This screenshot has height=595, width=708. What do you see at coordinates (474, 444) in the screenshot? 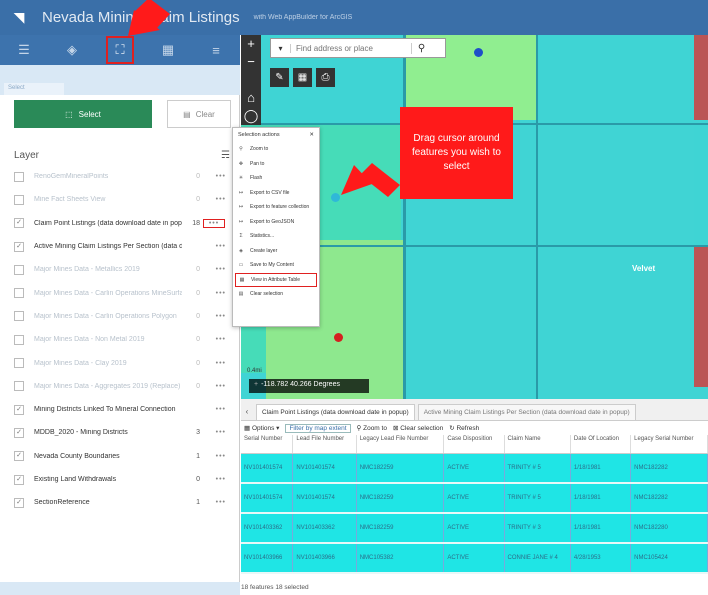
I see `column-header: Case Disposition` at bounding box center [474, 444].